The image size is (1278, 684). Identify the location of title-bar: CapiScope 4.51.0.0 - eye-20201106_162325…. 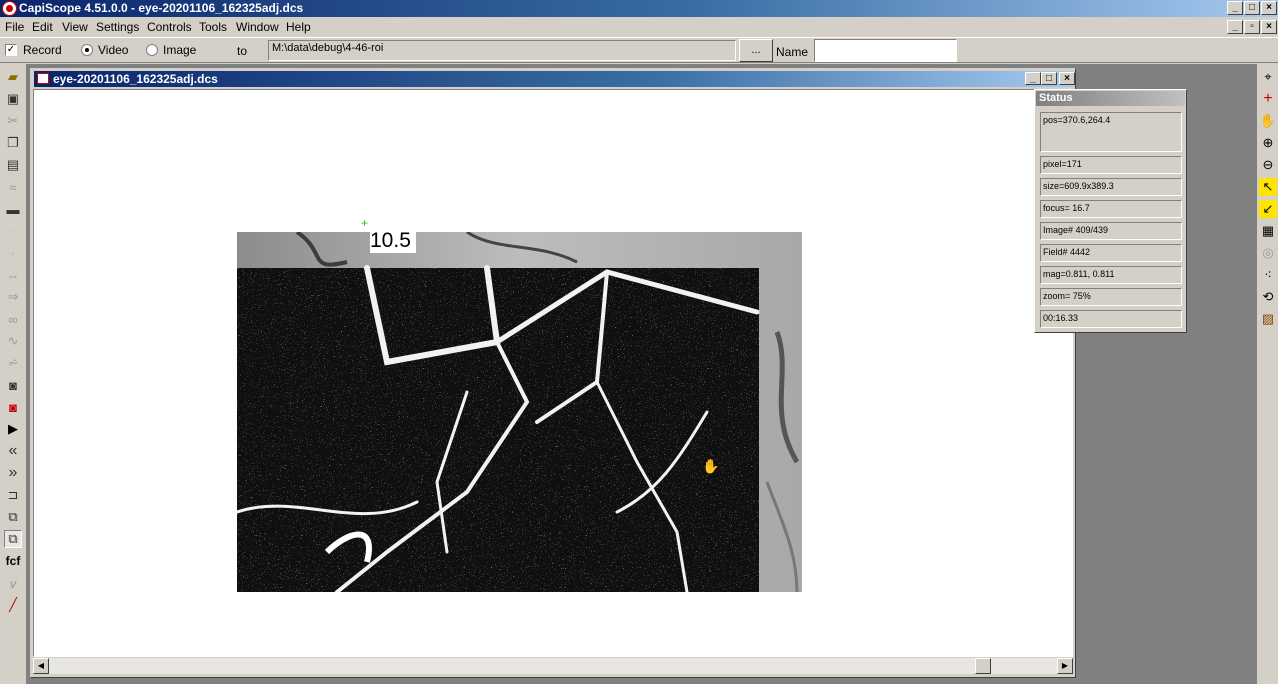
(639, 8).